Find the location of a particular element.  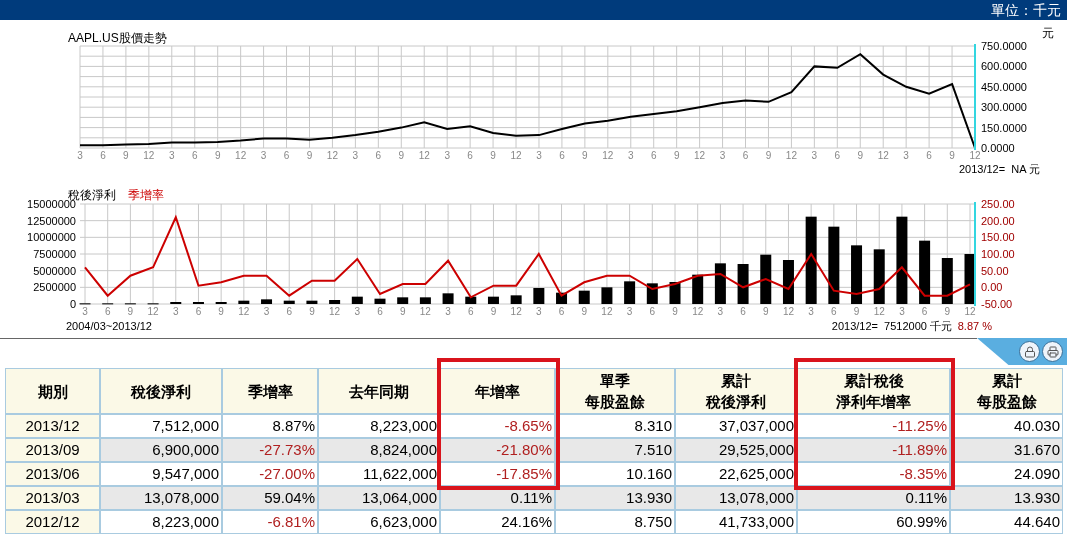

table-cell: 44.640 is located at coordinates (1006, 522).